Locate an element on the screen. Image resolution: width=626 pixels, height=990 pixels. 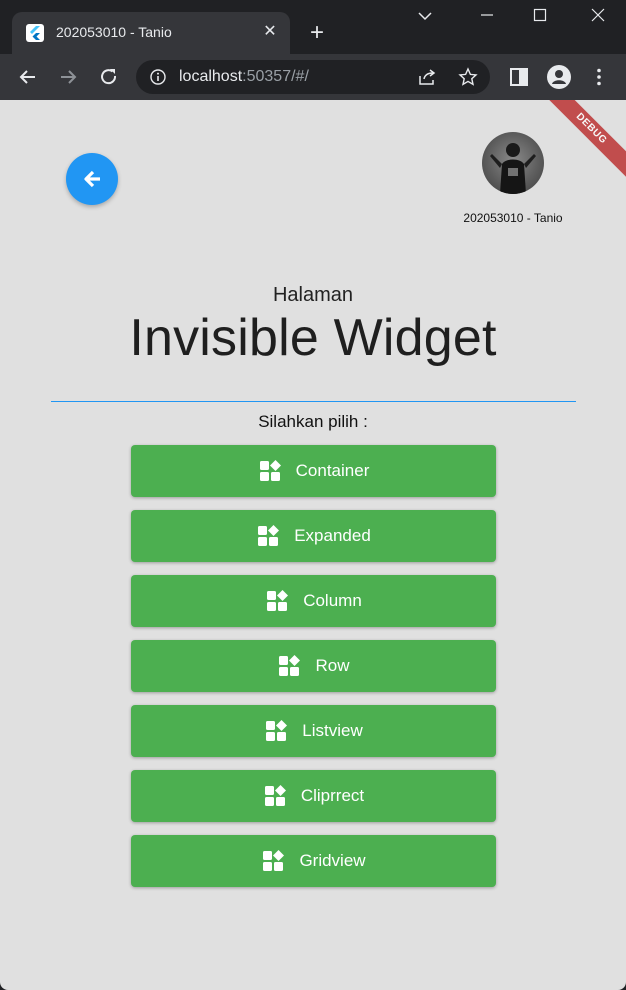
browser-tab: 202053010 - Tanio ✕ is located at coordinates (151, 33).